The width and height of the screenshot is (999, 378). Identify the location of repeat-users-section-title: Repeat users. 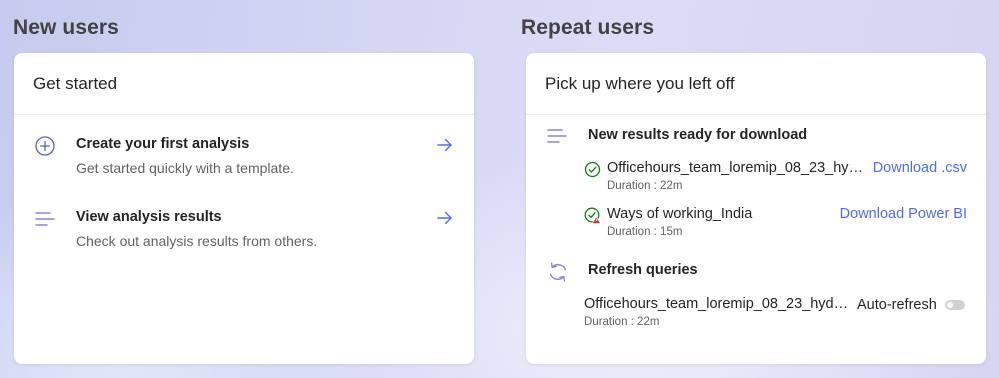
(588, 27).